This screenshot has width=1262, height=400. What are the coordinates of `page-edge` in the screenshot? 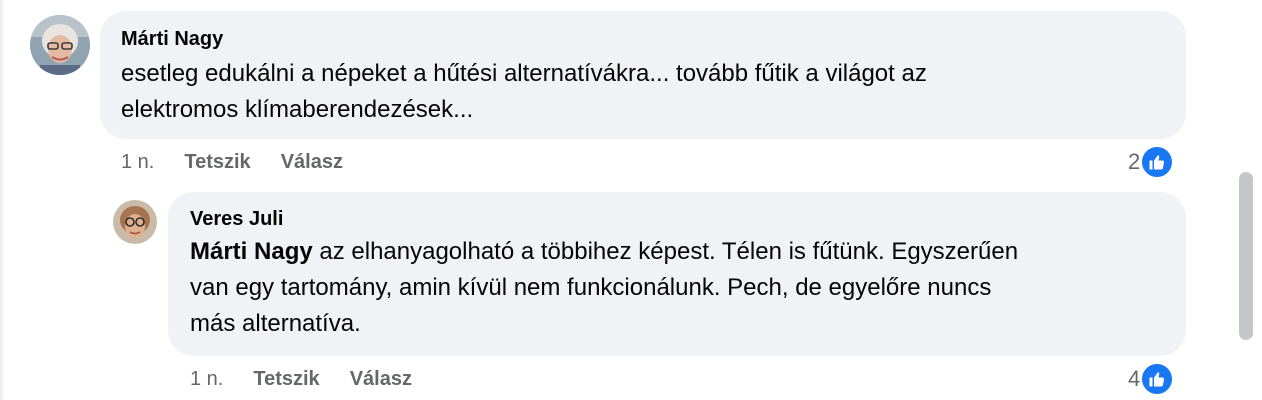 It's located at (2, 200).